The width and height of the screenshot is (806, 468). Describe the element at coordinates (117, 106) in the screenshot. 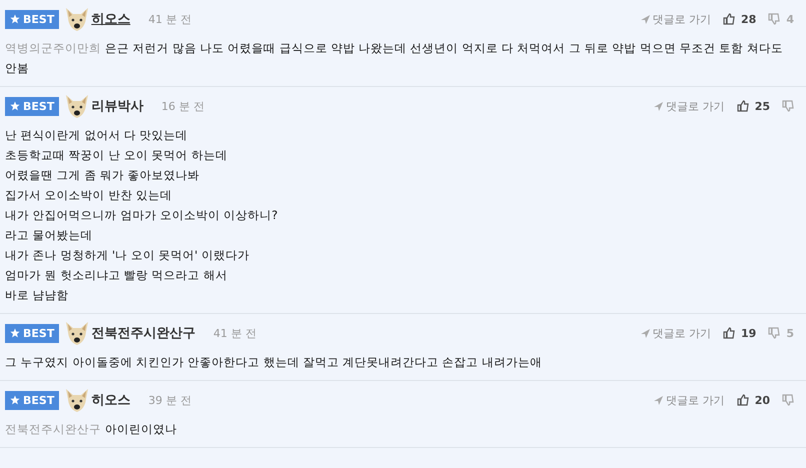

I see `username-link: 리뷰박사` at that location.